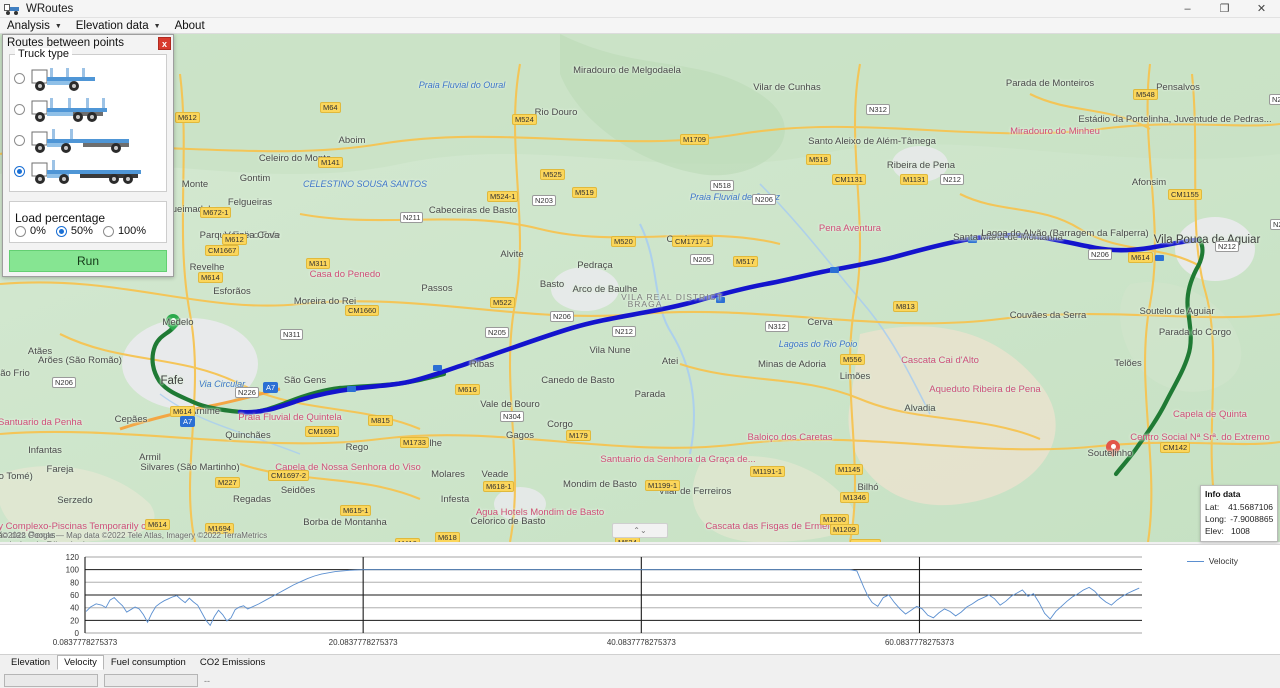  What do you see at coordinates (1195, 332) in the screenshot?
I see `map-label: Parada do Corgo` at bounding box center [1195, 332].